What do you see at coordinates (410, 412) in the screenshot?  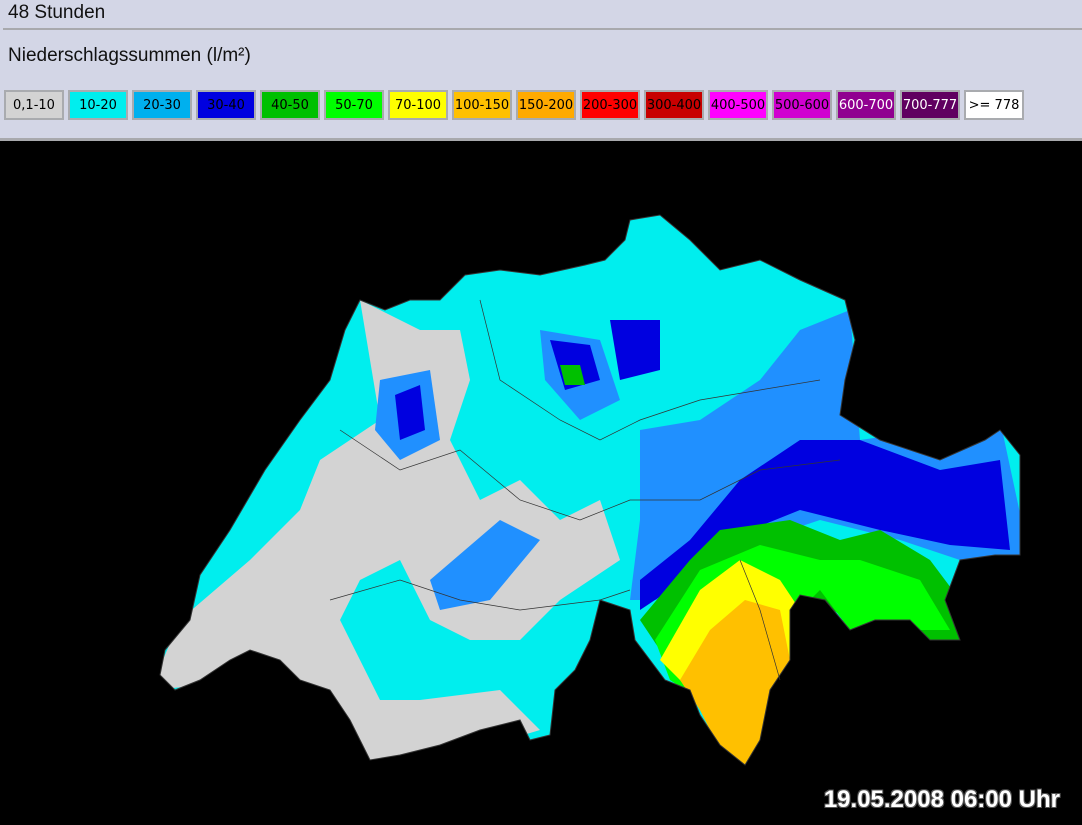 I see `rain-30-40-patch` at bounding box center [410, 412].